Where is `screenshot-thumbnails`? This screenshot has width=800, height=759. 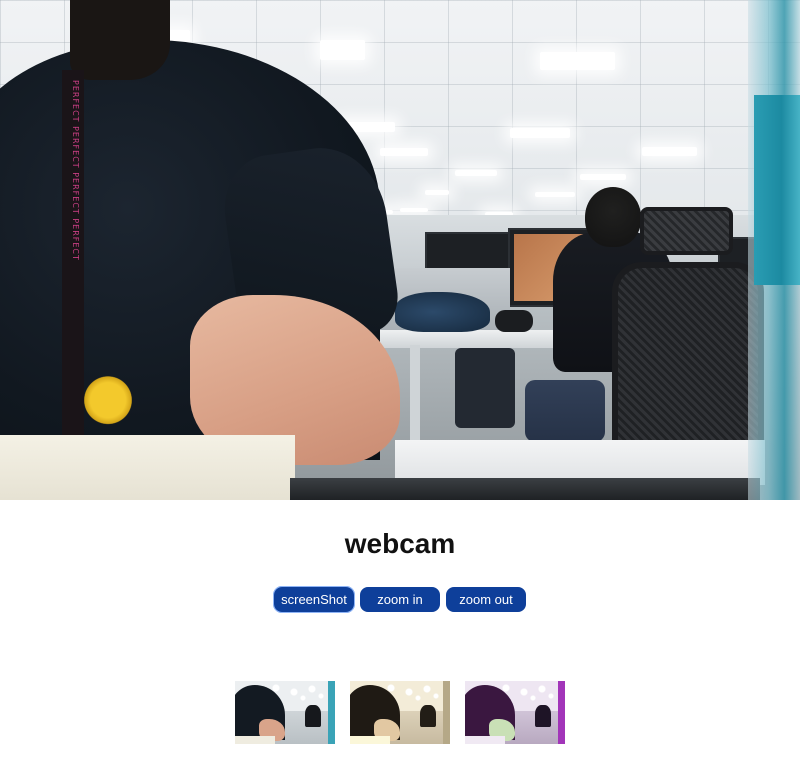 screenshot-thumbnails is located at coordinates (400, 712).